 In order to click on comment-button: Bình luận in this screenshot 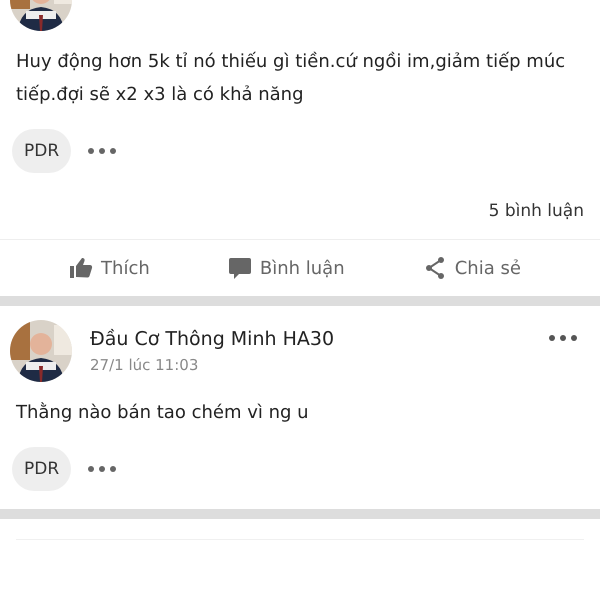, I will do `click(286, 268)`.